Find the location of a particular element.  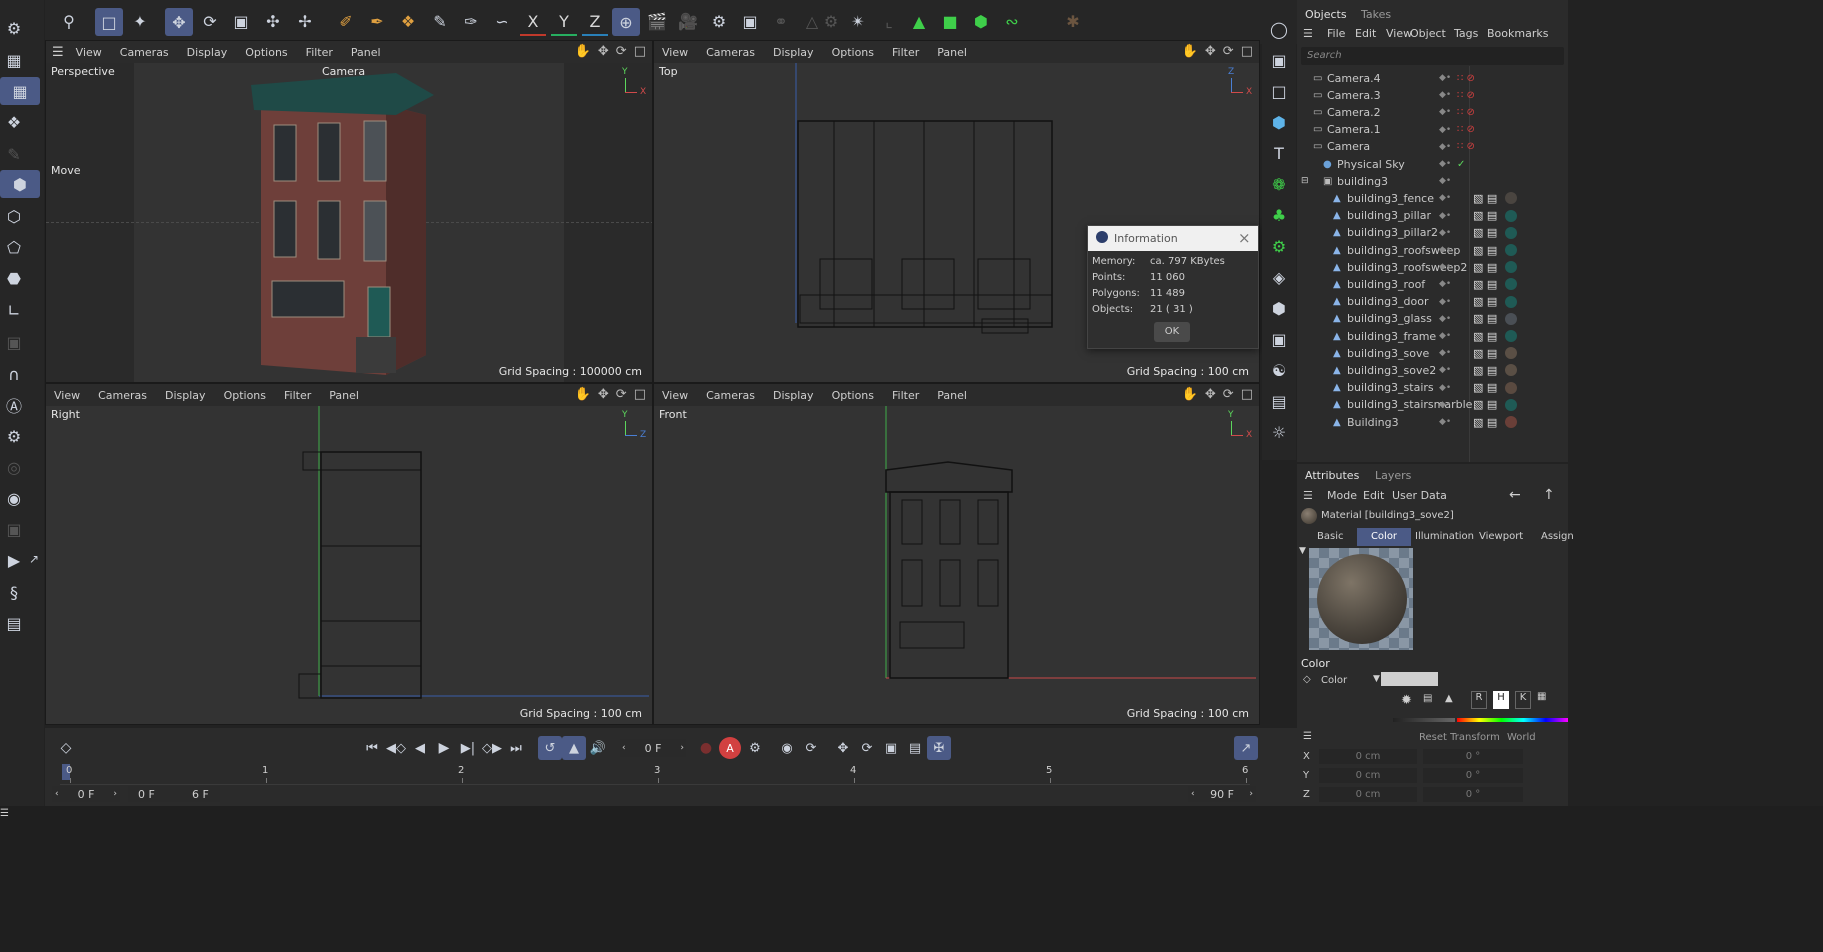

menu-user-data: User Data is located at coordinates (1419, 495).